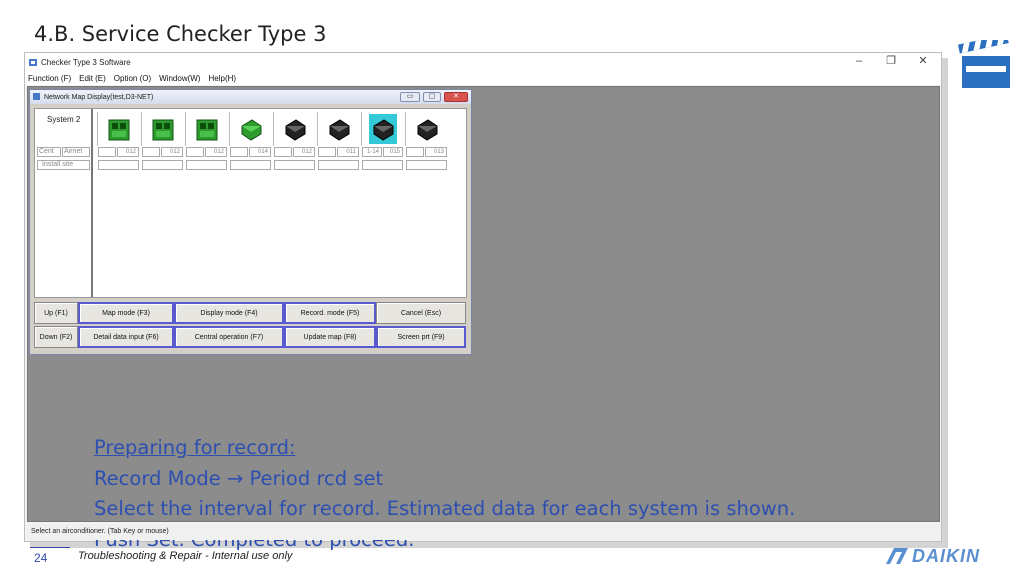  I want to click on row-label-install-site: Install site, so click(63, 165).